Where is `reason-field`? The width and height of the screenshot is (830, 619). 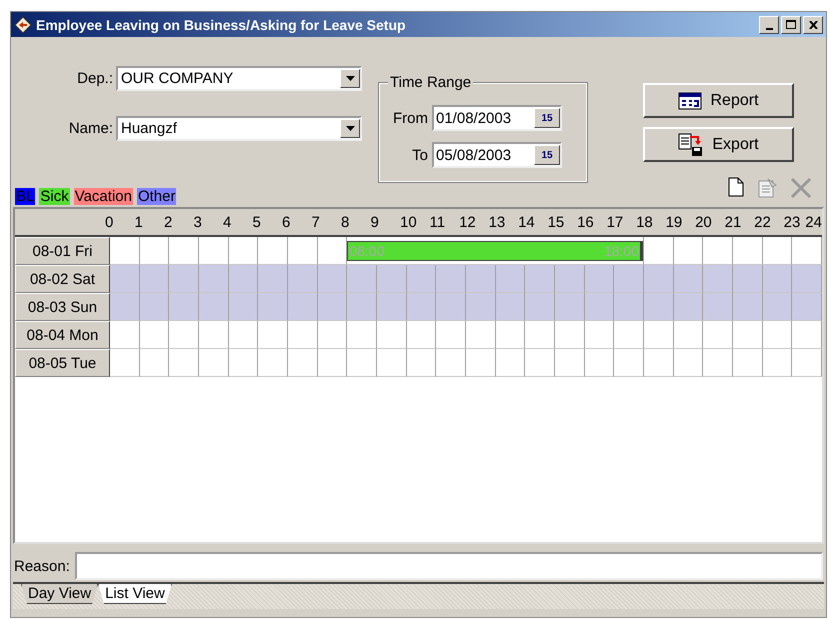
reason-field is located at coordinates (448, 566).